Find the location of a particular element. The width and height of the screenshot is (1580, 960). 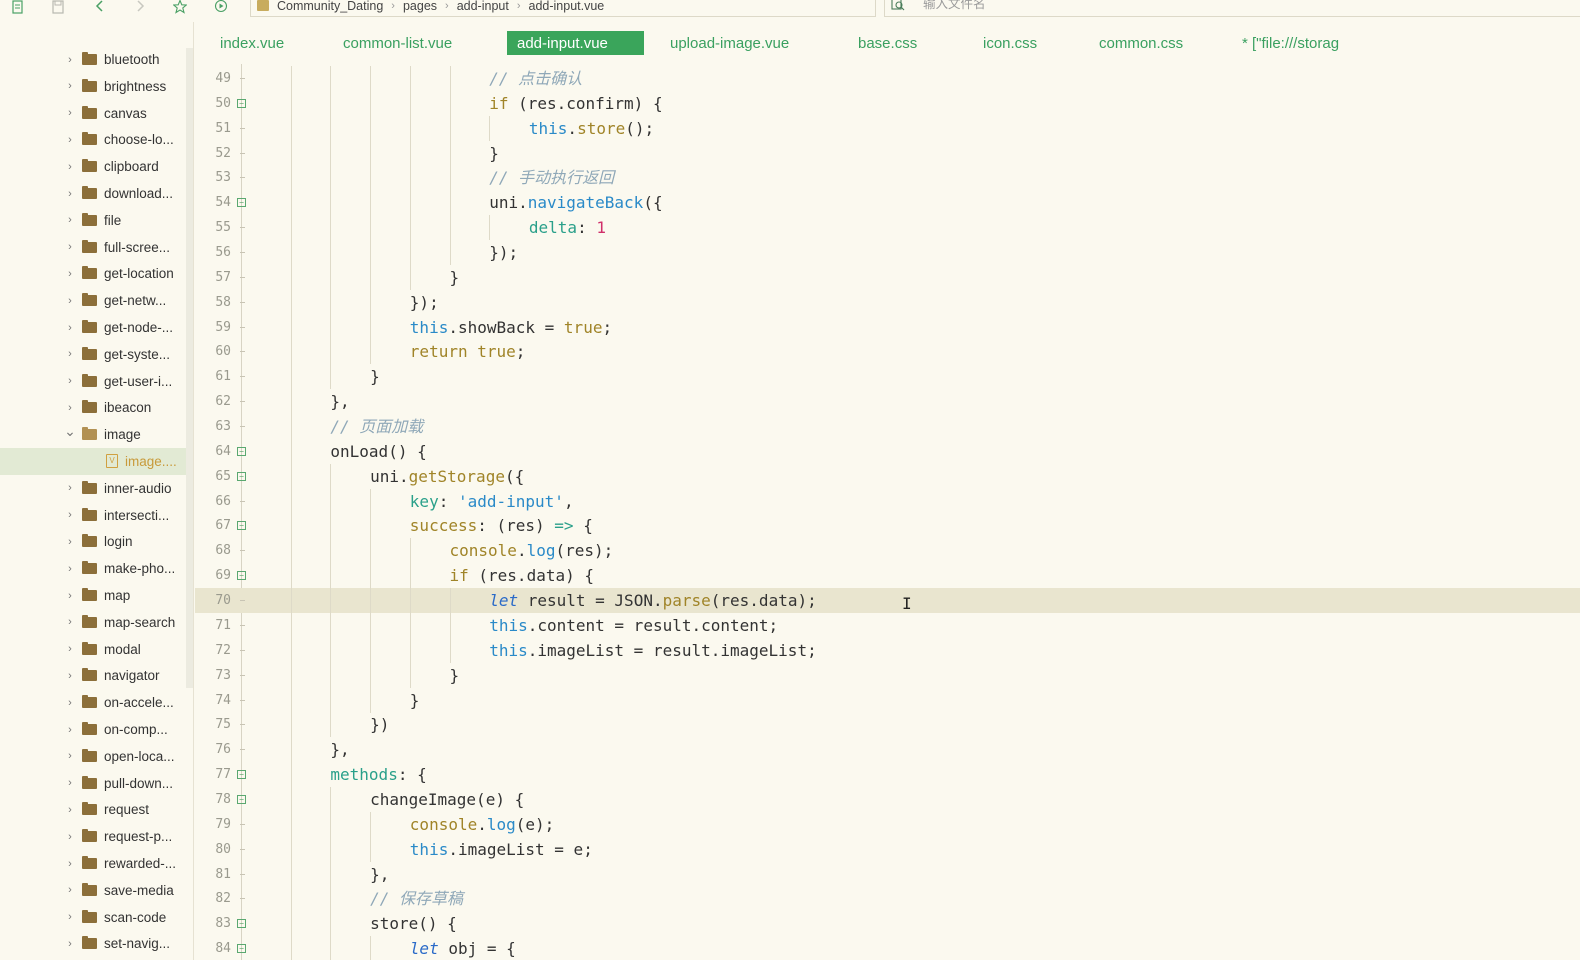

tab-index-vue: index.vue is located at coordinates (252, 43).